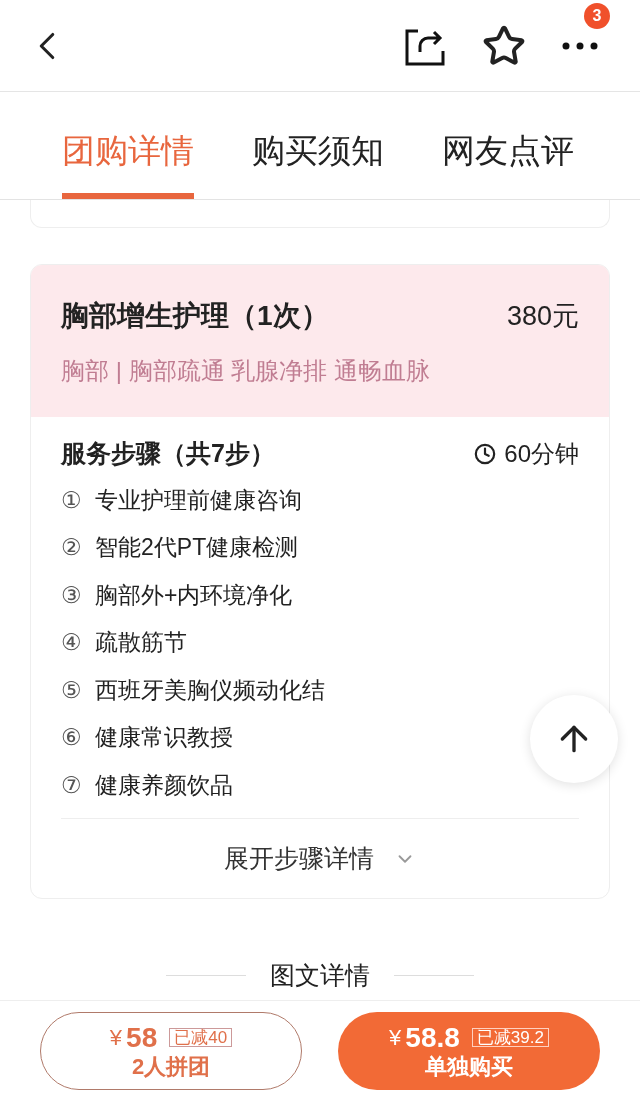  What do you see at coordinates (72, 785) in the screenshot?
I see `step-number: ⑦` at bounding box center [72, 785].